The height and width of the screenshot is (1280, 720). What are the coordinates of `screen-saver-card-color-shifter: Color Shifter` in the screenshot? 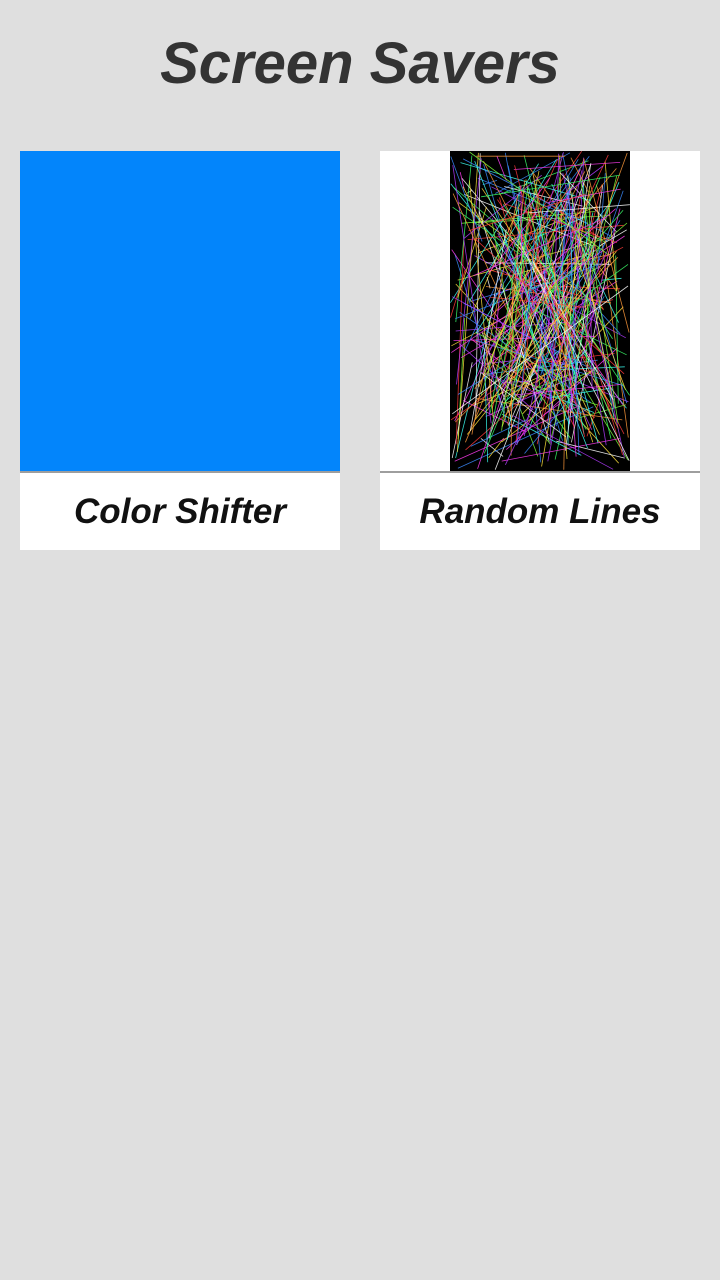 It's located at (180, 350).